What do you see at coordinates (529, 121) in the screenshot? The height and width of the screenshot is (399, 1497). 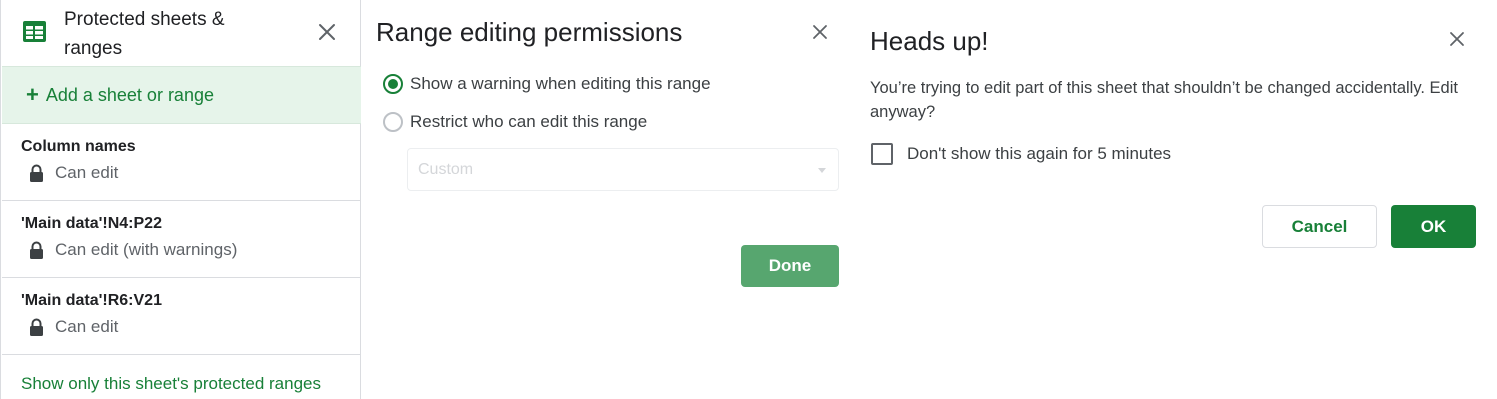 I see `radio-label: Restrict who can edit this range` at bounding box center [529, 121].